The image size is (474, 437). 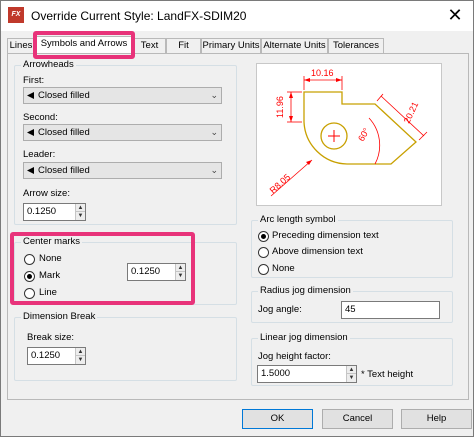 I want to click on tab-alternate-units: Alternate Units, so click(x=294, y=45).